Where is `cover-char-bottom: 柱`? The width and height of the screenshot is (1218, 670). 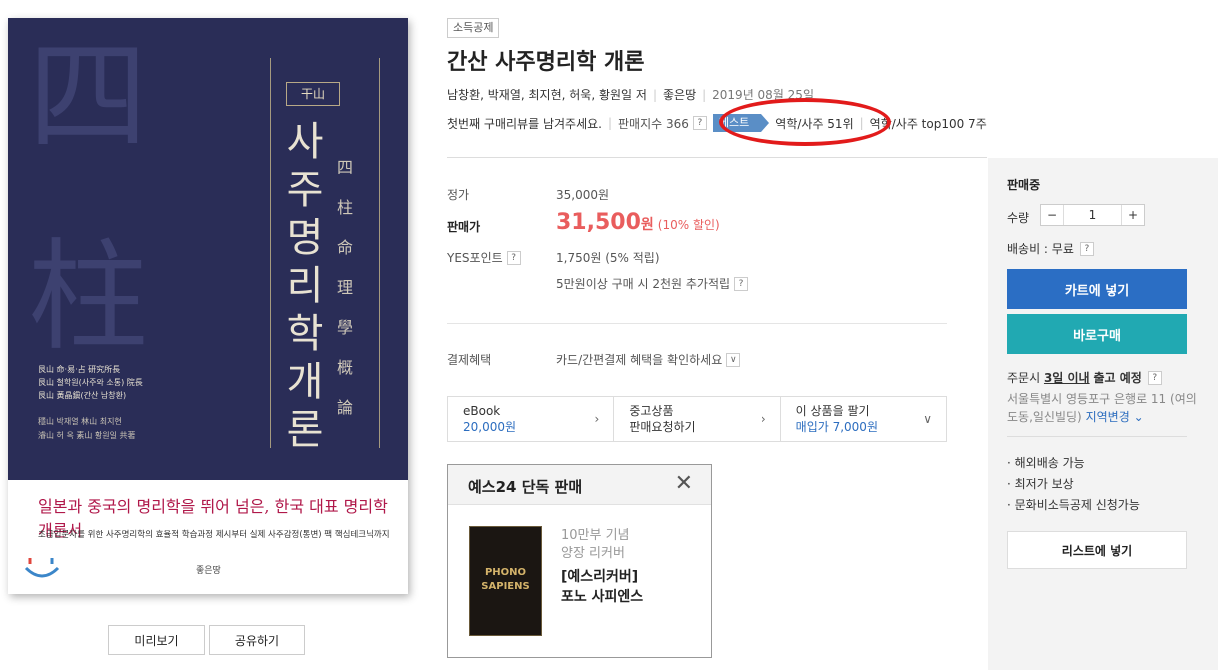
cover-char-bottom: 柱 is located at coordinates (88, 297).